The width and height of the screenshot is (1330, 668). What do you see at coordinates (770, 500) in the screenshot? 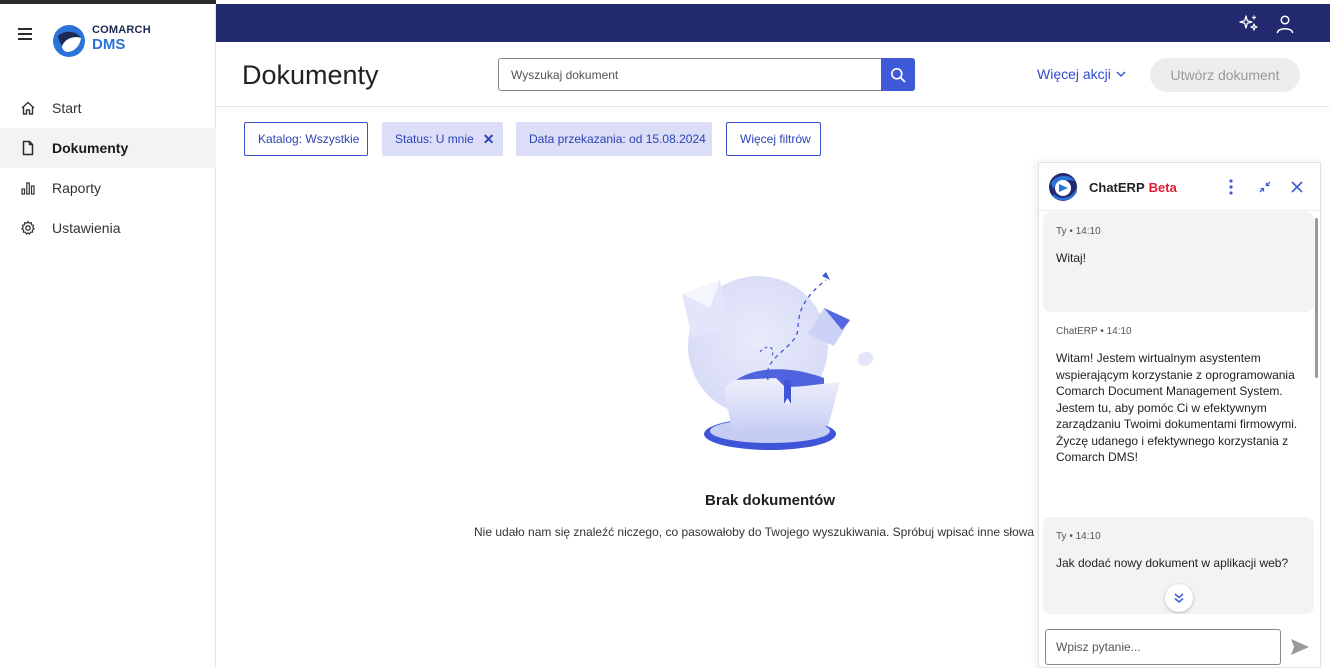
I see `empty-state-title: Brak dokumentów` at bounding box center [770, 500].